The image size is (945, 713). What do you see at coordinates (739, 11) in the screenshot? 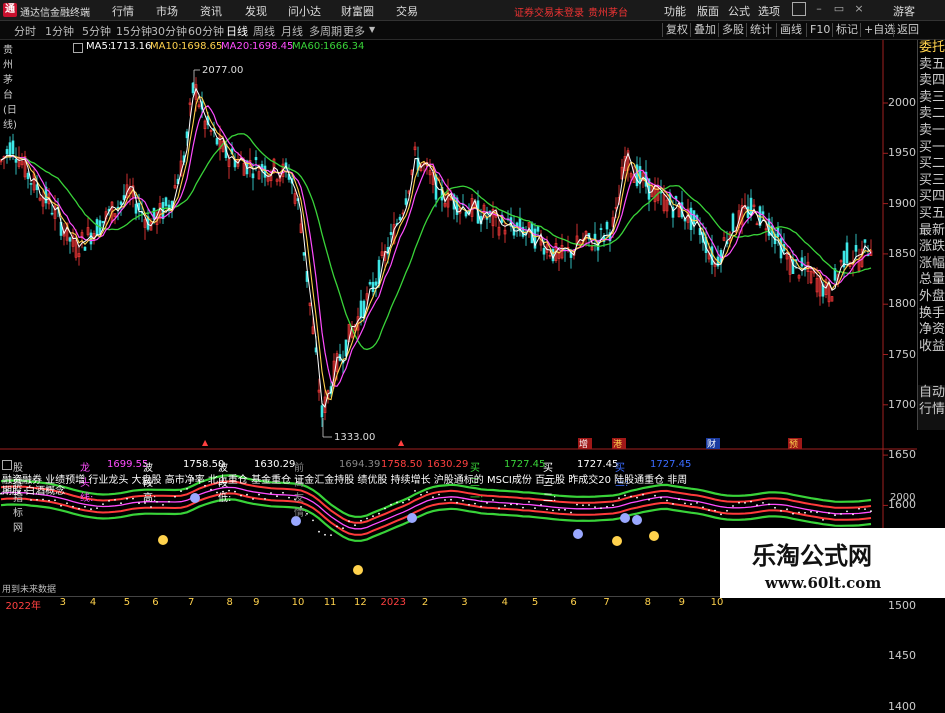
I see `menu-formula: 公式` at bounding box center [739, 11].